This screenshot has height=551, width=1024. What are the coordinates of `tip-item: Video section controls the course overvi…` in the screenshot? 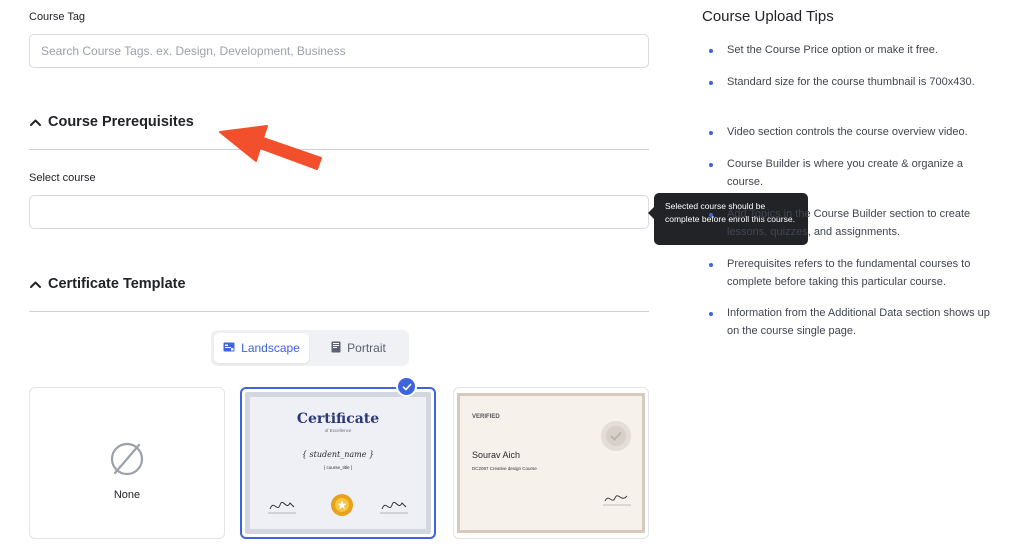 It's located at (853, 133).